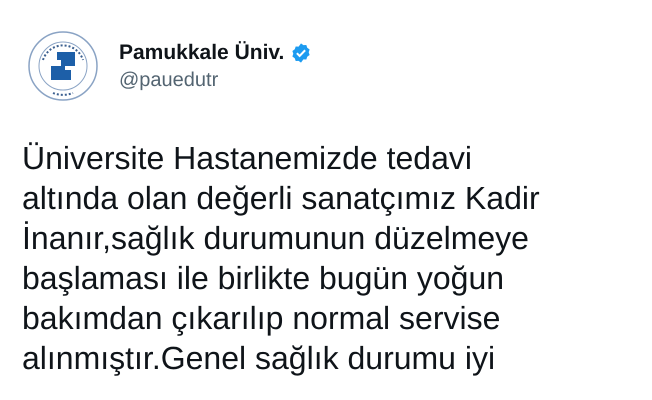  What do you see at coordinates (63, 66) in the screenshot?
I see `university-logo` at bounding box center [63, 66].